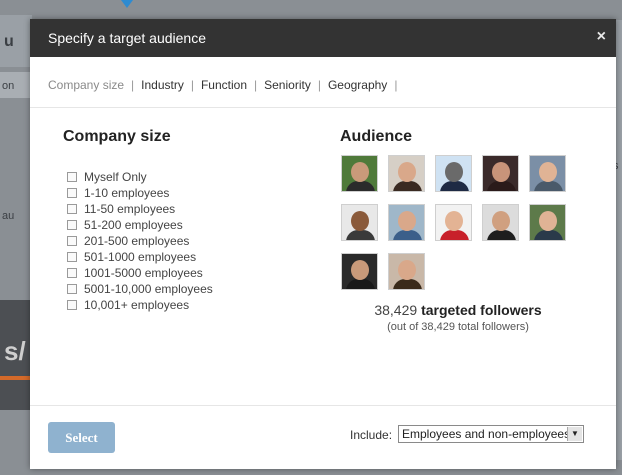  I want to click on option-5001-10000: 5001-10,000 employees, so click(140, 289).